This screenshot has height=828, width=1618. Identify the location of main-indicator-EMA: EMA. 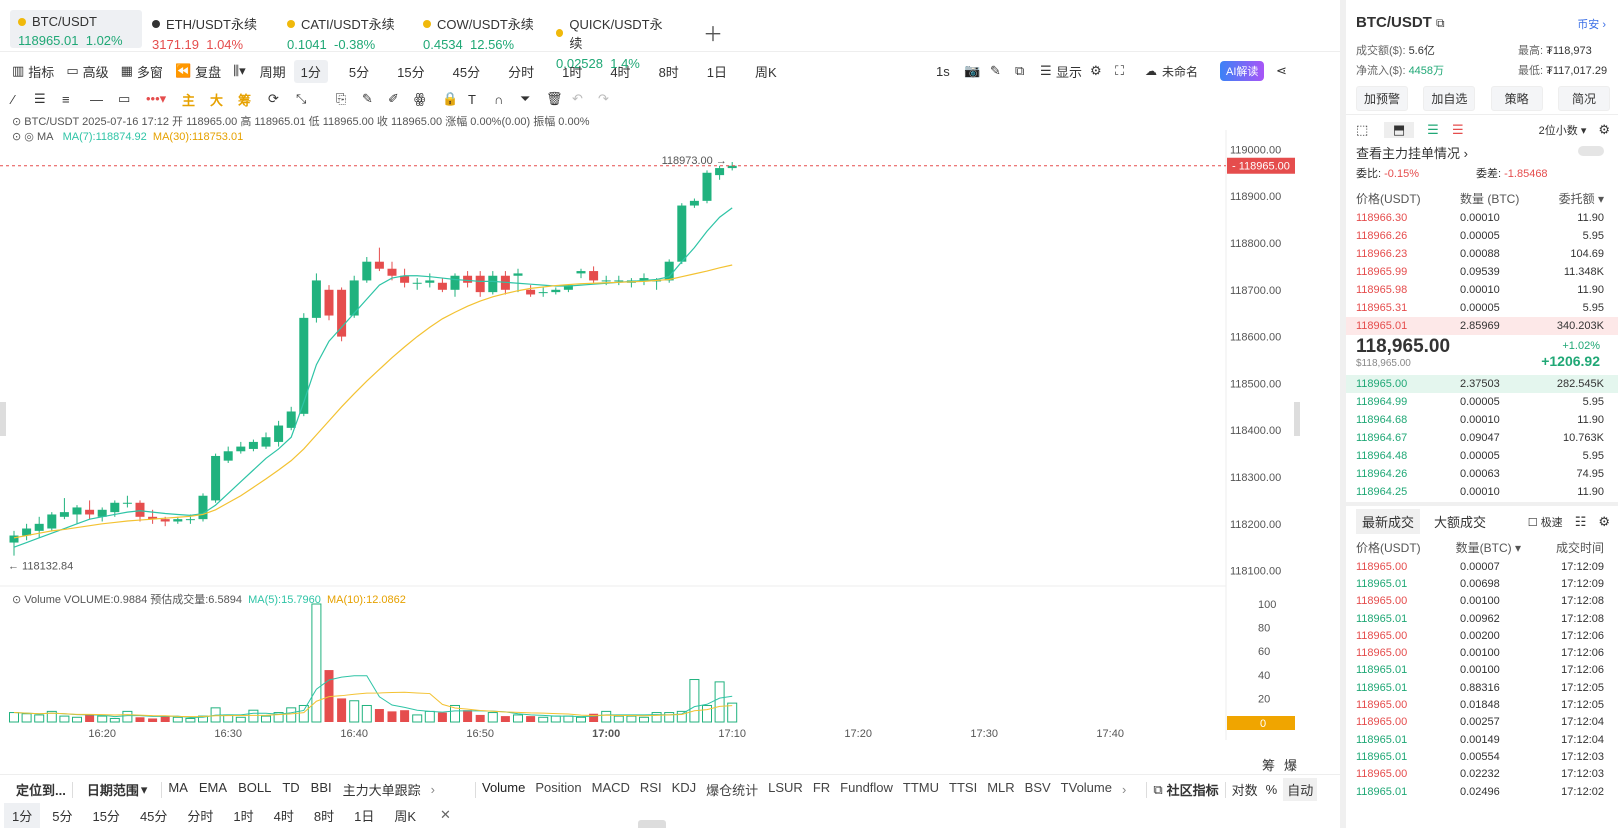
(213, 789).